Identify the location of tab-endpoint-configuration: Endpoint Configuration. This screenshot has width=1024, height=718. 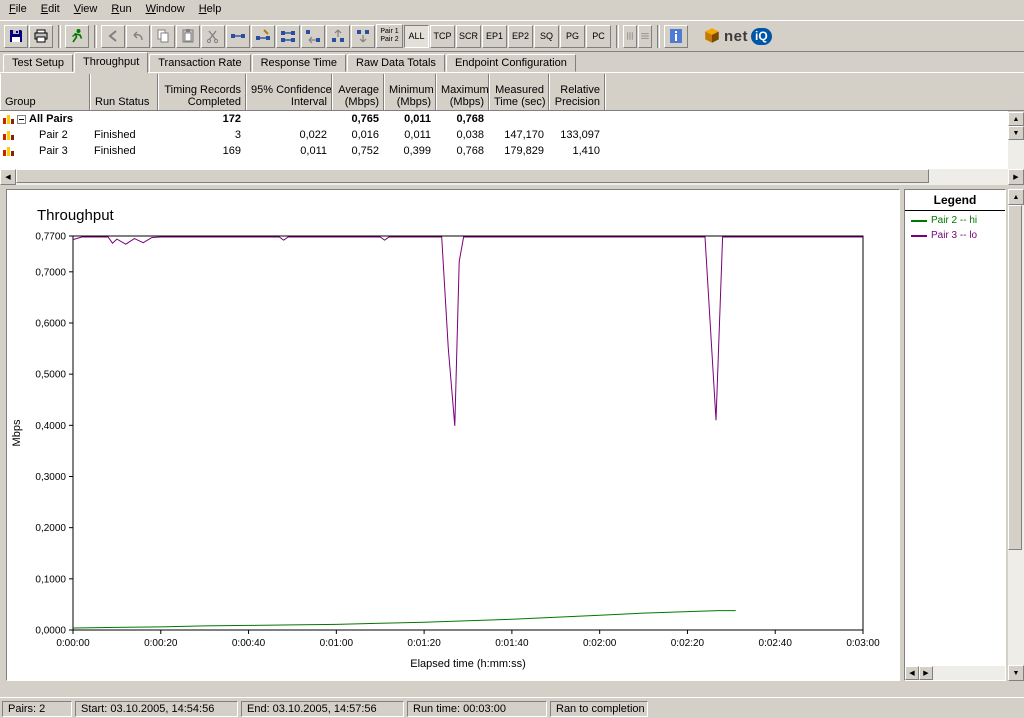
(510, 63).